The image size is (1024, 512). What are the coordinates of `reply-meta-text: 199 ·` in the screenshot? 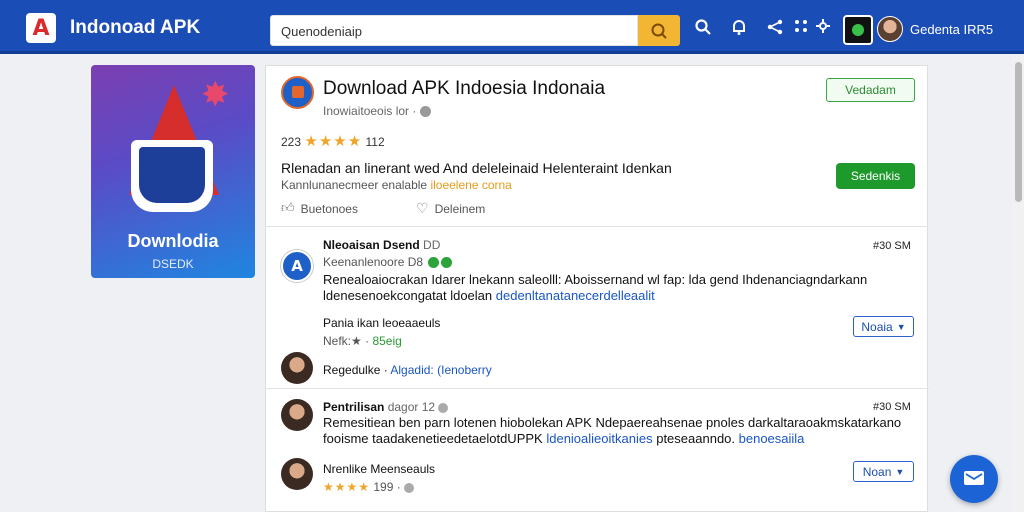 It's located at (387, 487).